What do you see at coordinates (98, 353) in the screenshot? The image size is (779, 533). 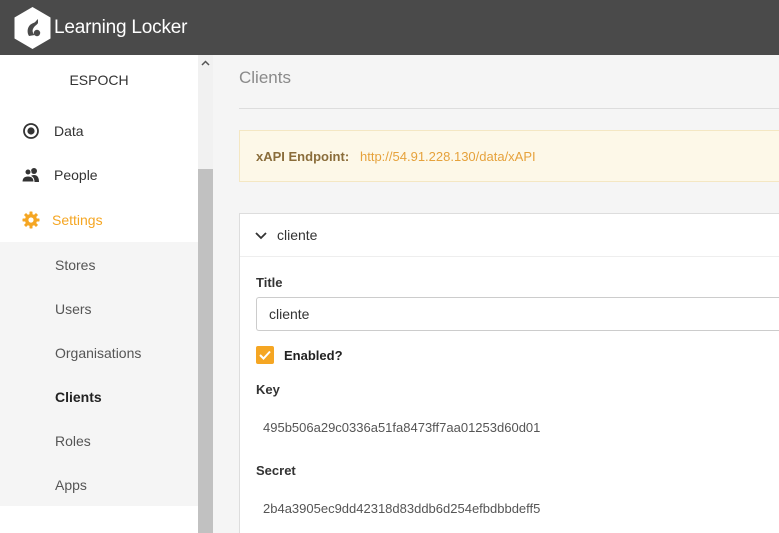 I see `submenu-item-organisations: Organisations` at bounding box center [98, 353].